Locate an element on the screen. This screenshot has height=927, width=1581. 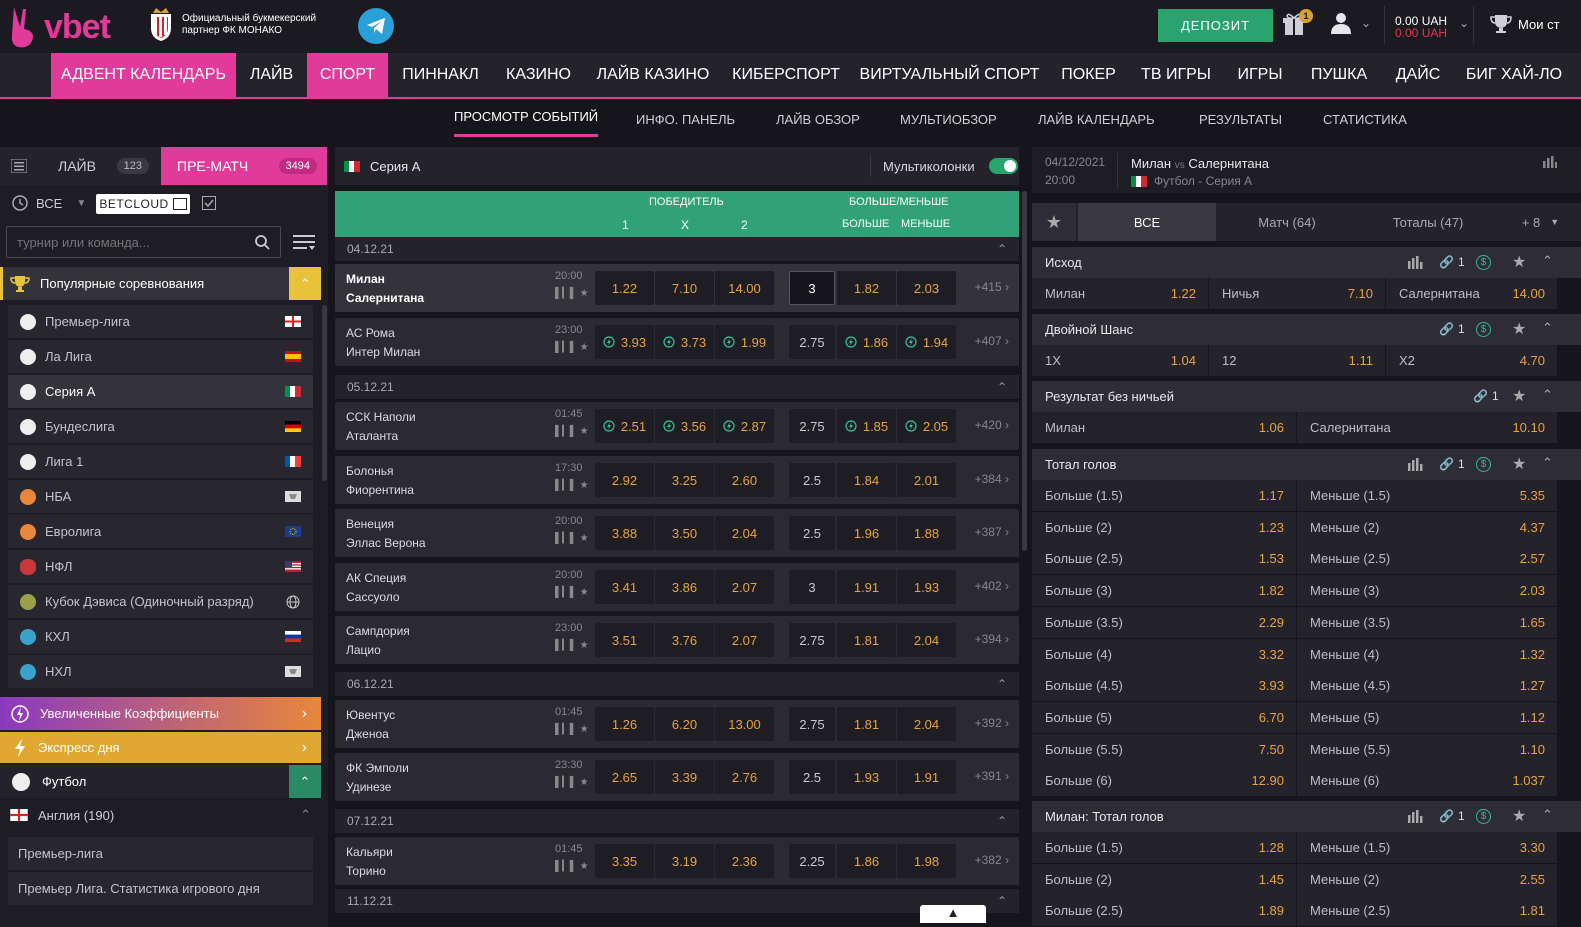
nav-poker: ПОКЕР is located at coordinates (1088, 75).